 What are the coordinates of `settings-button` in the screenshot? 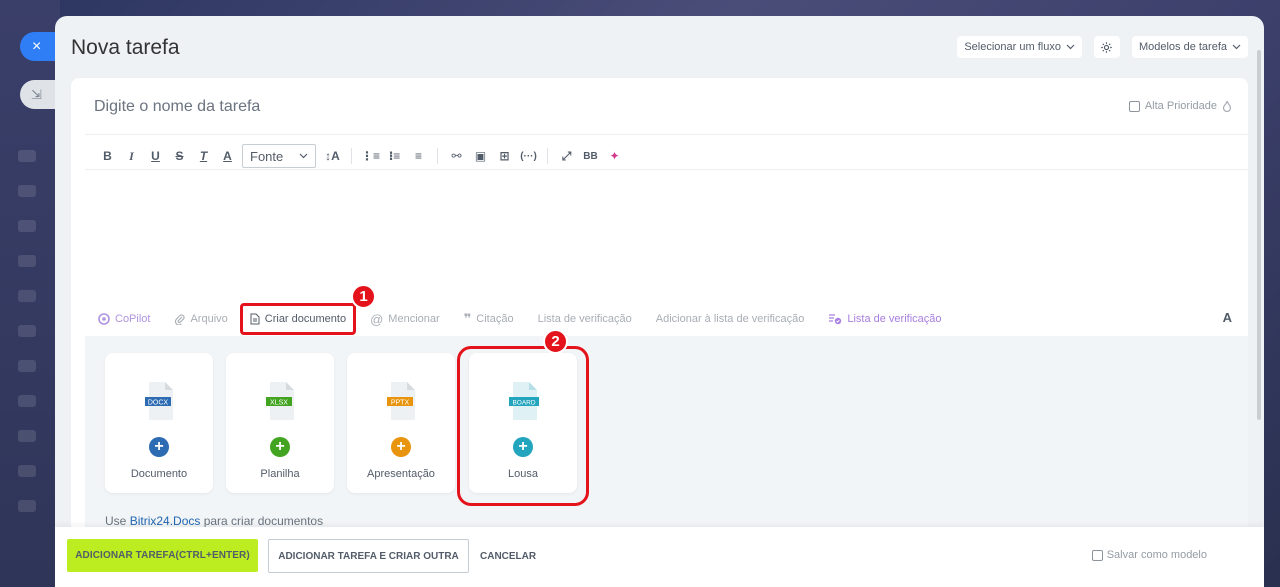 It's located at (1106, 47).